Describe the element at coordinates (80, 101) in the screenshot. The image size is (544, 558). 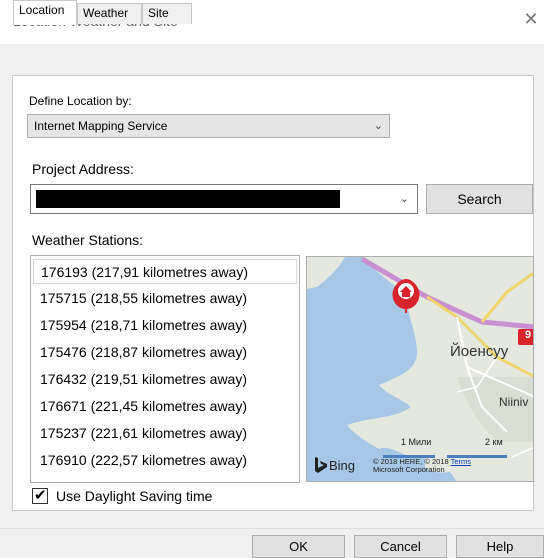
I see `define-location-label: Define Location by:` at that location.